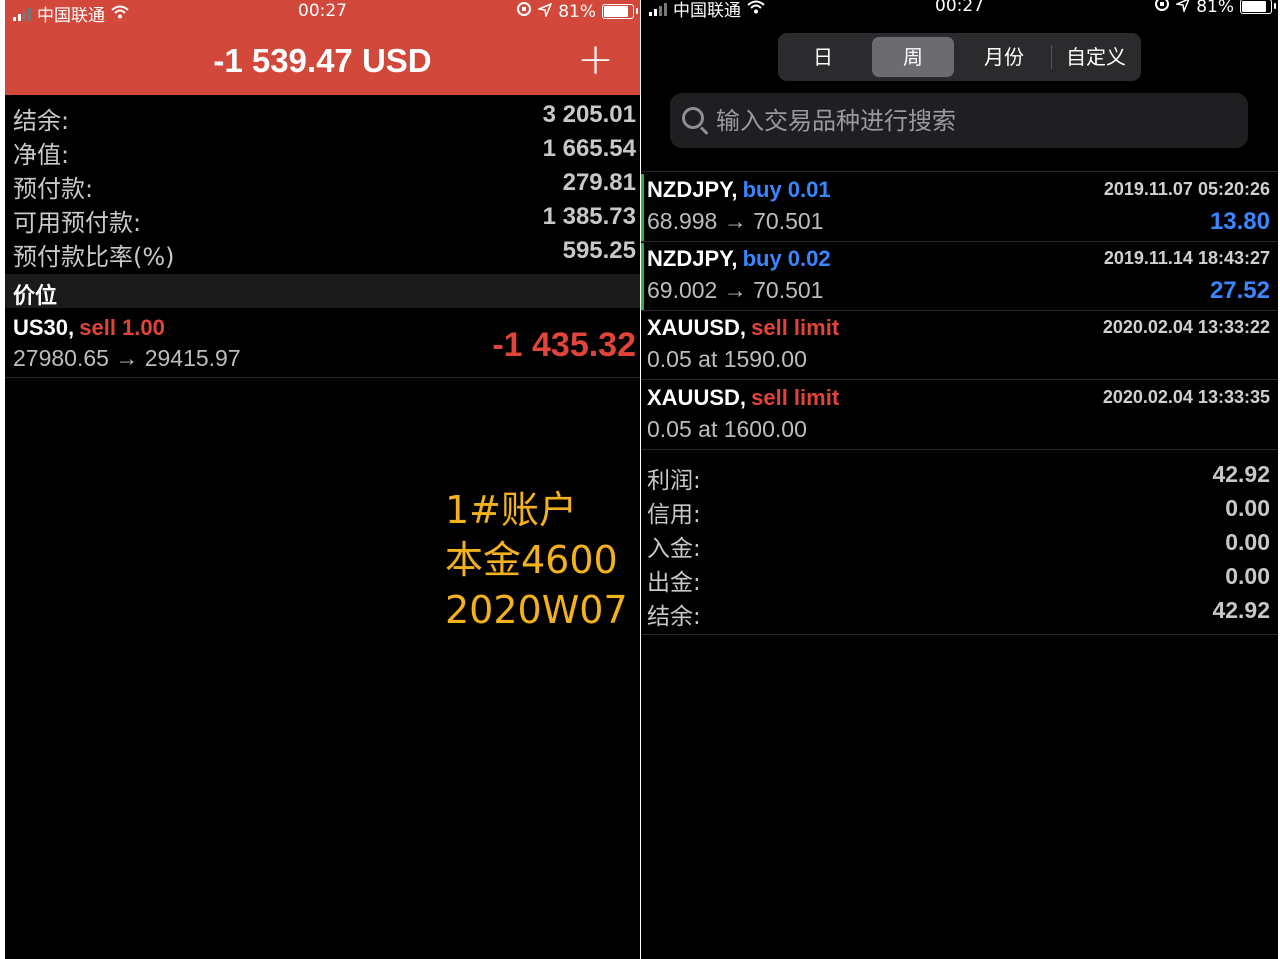 This screenshot has width=1280, height=959. Describe the element at coordinates (674, 549) in the screenshot. I see `totals-label: 入金:` at that location.